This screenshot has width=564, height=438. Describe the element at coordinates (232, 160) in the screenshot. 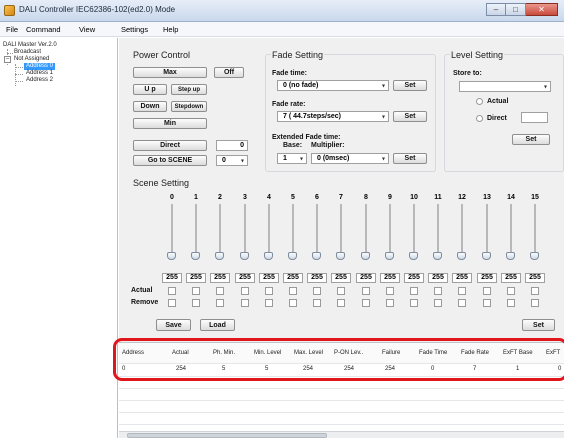

I see `scene-select: 0 ▾` at that location.